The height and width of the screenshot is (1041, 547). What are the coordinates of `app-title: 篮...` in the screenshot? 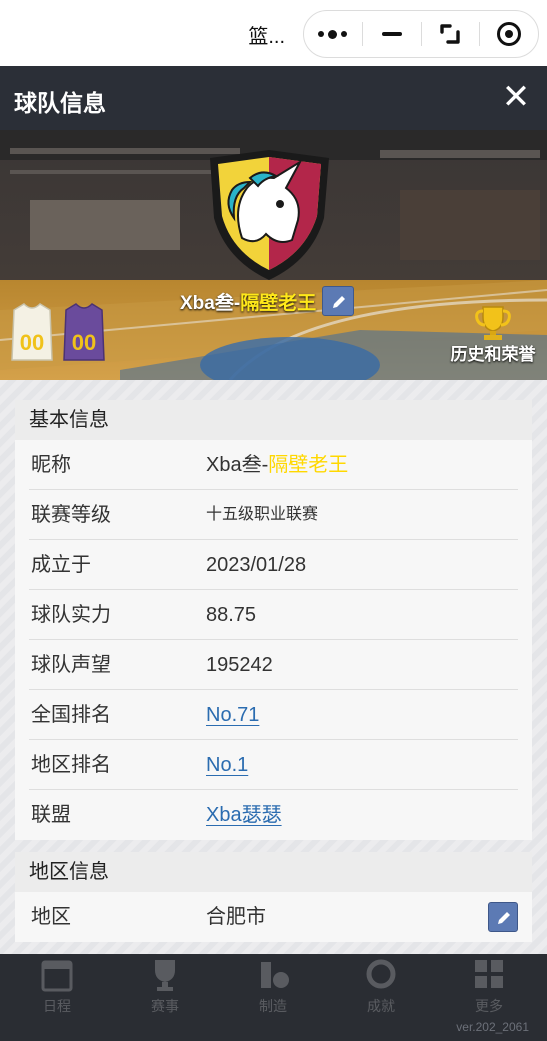 It's located at (266, 37).